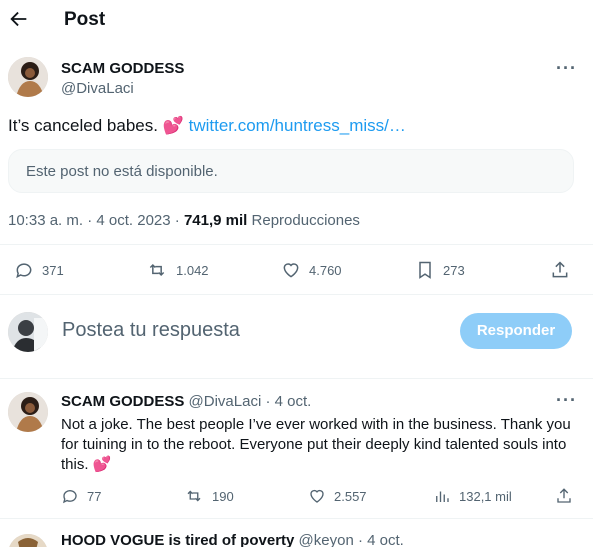  What do you see at coordinates (28, 77) in the screenshot?
I see `author-avatar` at bounding box center [28, 77].